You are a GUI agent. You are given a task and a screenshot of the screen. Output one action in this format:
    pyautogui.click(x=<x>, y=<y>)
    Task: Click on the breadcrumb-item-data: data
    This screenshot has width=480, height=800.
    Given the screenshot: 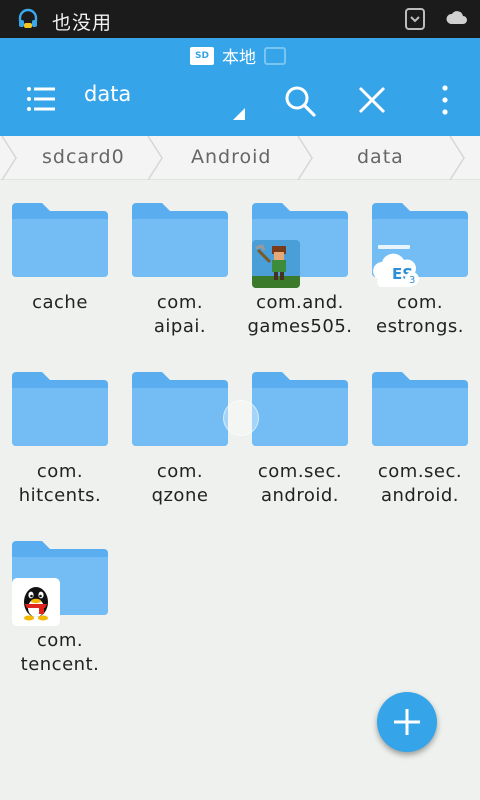 What is the action you would take?
    pyautogui.click(x=380, y=157)
    